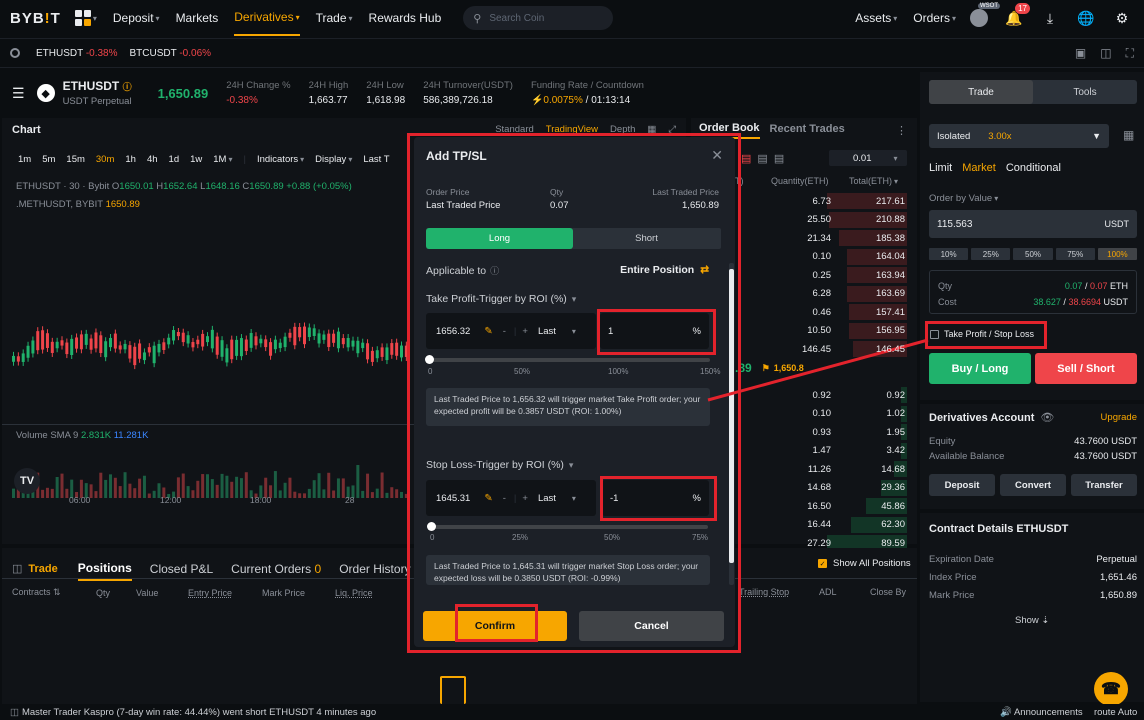  Describe the element at coordinates (807, 130) in the screenshot. I see `tab-recent-trades: Recent Trades` at that location.